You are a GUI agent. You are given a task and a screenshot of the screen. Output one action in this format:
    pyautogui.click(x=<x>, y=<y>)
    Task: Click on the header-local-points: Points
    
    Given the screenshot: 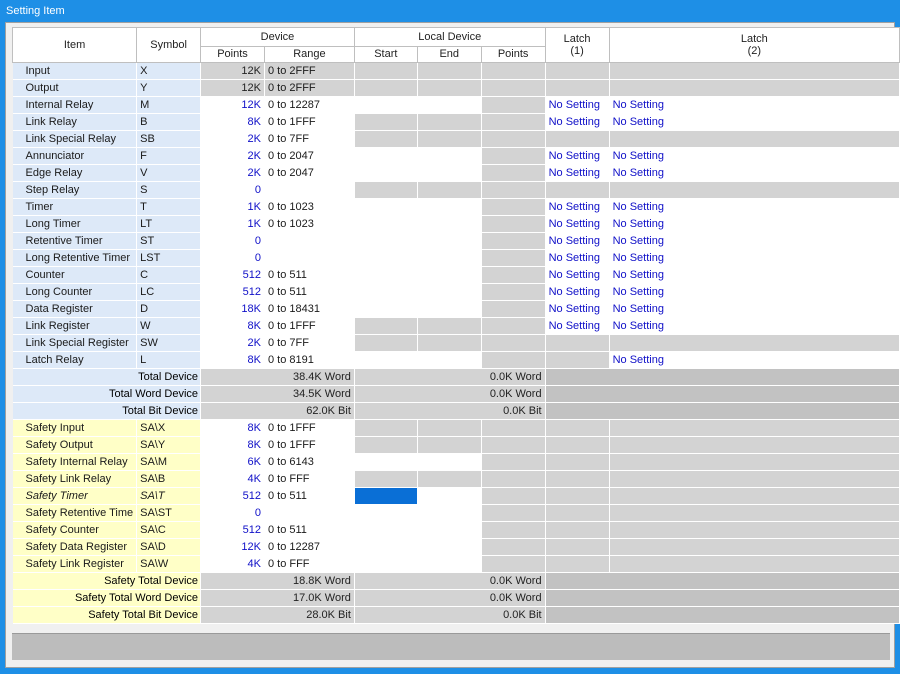 What is the action you would take?
    pyautogui.click(x=513, y=54)
    